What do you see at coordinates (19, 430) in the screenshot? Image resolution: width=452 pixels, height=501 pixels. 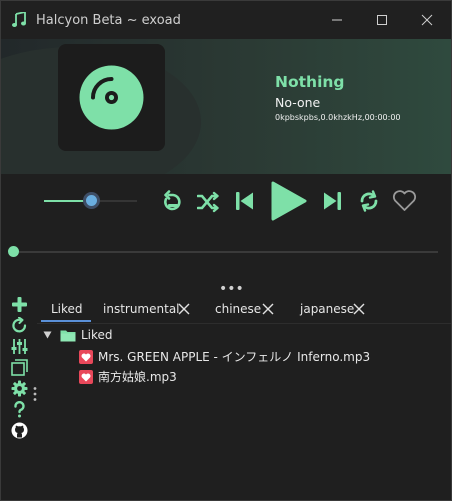 I see `github-icon` at bounding box center [19, 430].